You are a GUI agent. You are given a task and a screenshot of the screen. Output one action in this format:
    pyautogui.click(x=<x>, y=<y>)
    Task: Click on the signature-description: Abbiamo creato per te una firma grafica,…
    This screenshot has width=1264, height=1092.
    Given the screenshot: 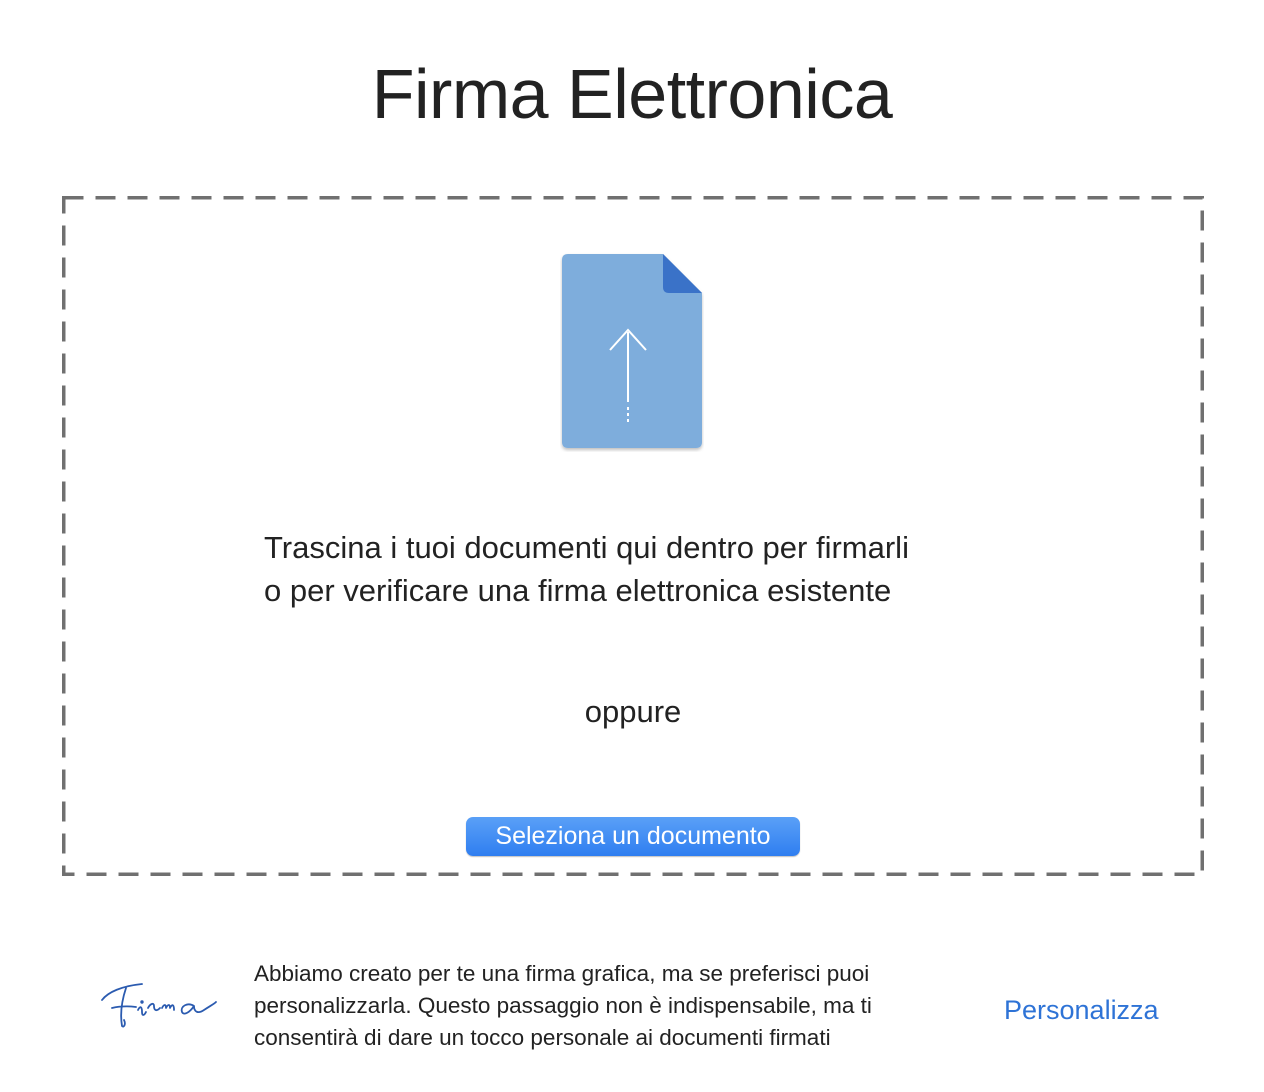 What is the action you would take?
    pyautogui.click(x=614, y=1006)
    